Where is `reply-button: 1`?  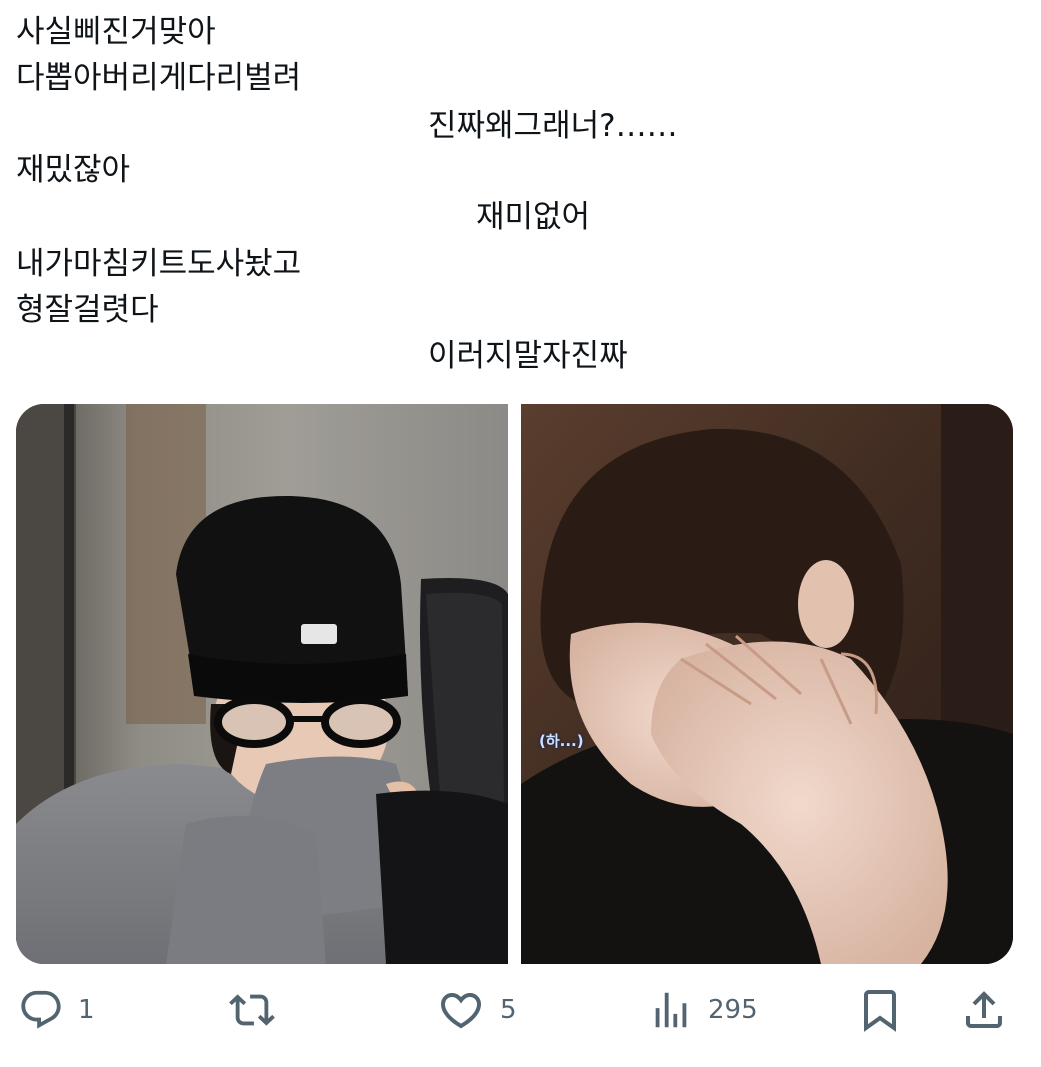 reply-button: 1 is located at coordinates (56, 1010).